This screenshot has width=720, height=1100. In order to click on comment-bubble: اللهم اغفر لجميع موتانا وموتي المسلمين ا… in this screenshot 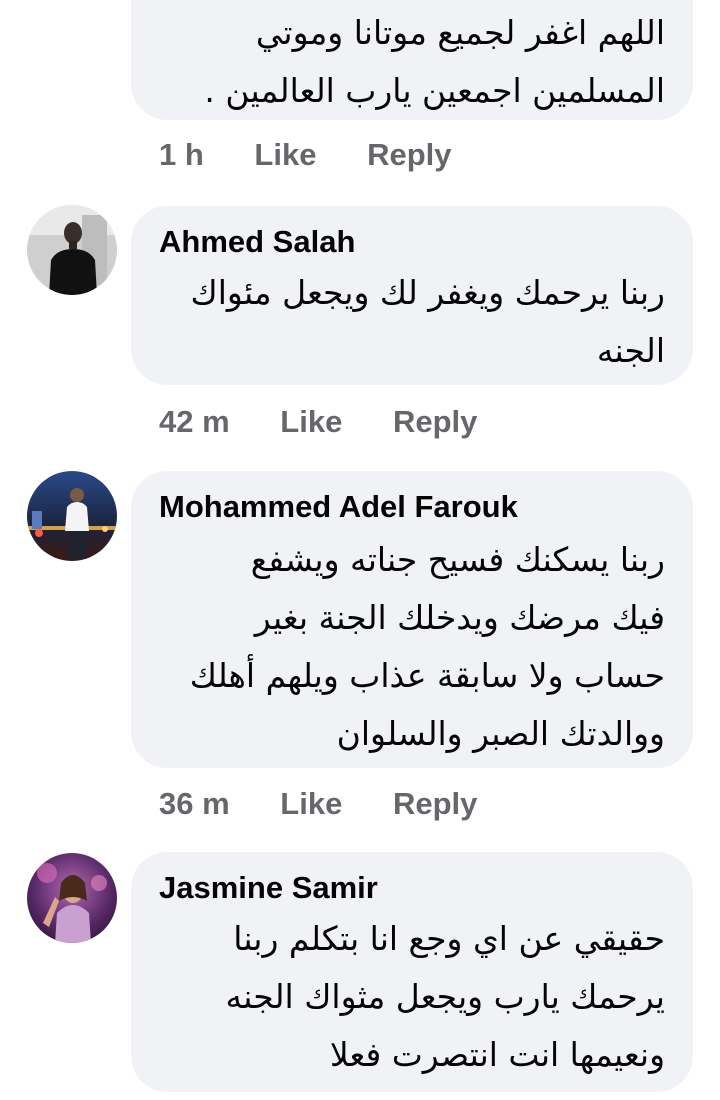, I will do `click(412, 60)`.